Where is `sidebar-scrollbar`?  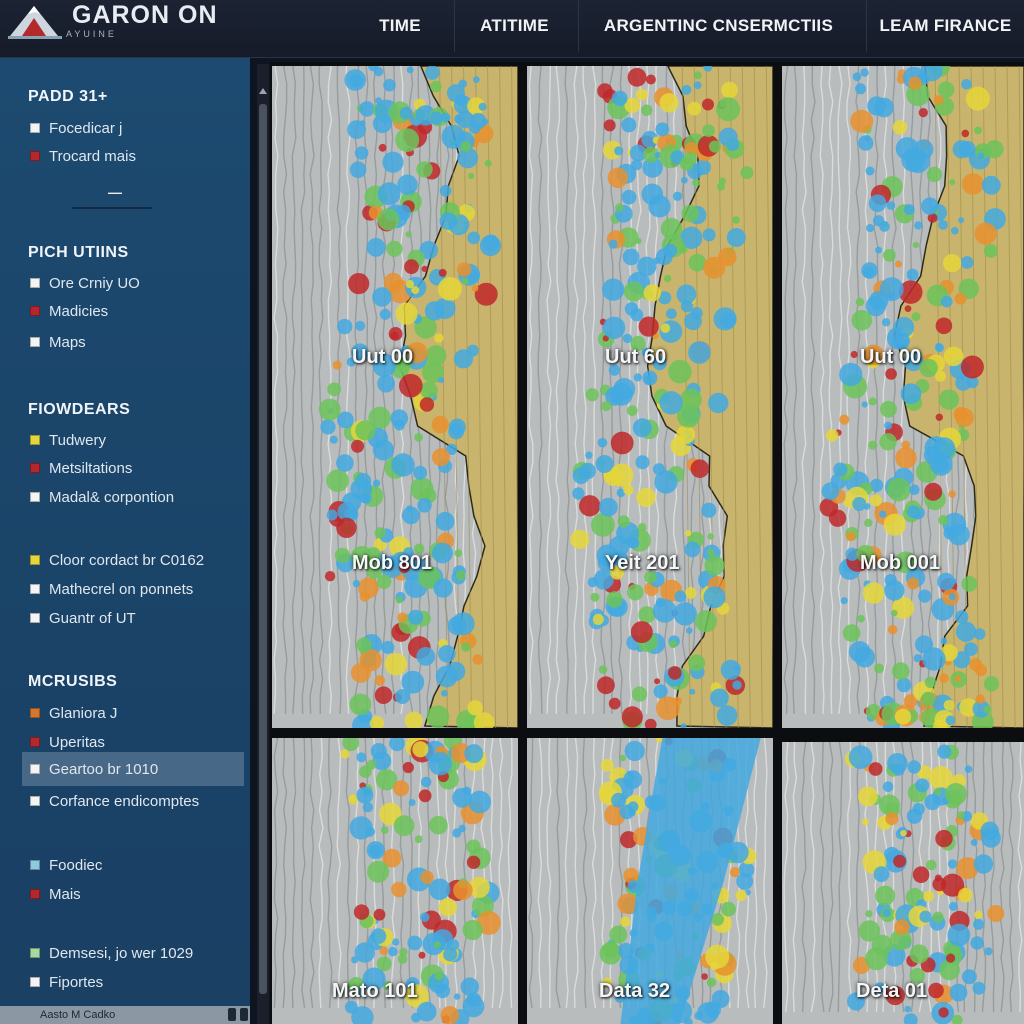
sidebar-scrollbar is located at coordinates (263, 544).